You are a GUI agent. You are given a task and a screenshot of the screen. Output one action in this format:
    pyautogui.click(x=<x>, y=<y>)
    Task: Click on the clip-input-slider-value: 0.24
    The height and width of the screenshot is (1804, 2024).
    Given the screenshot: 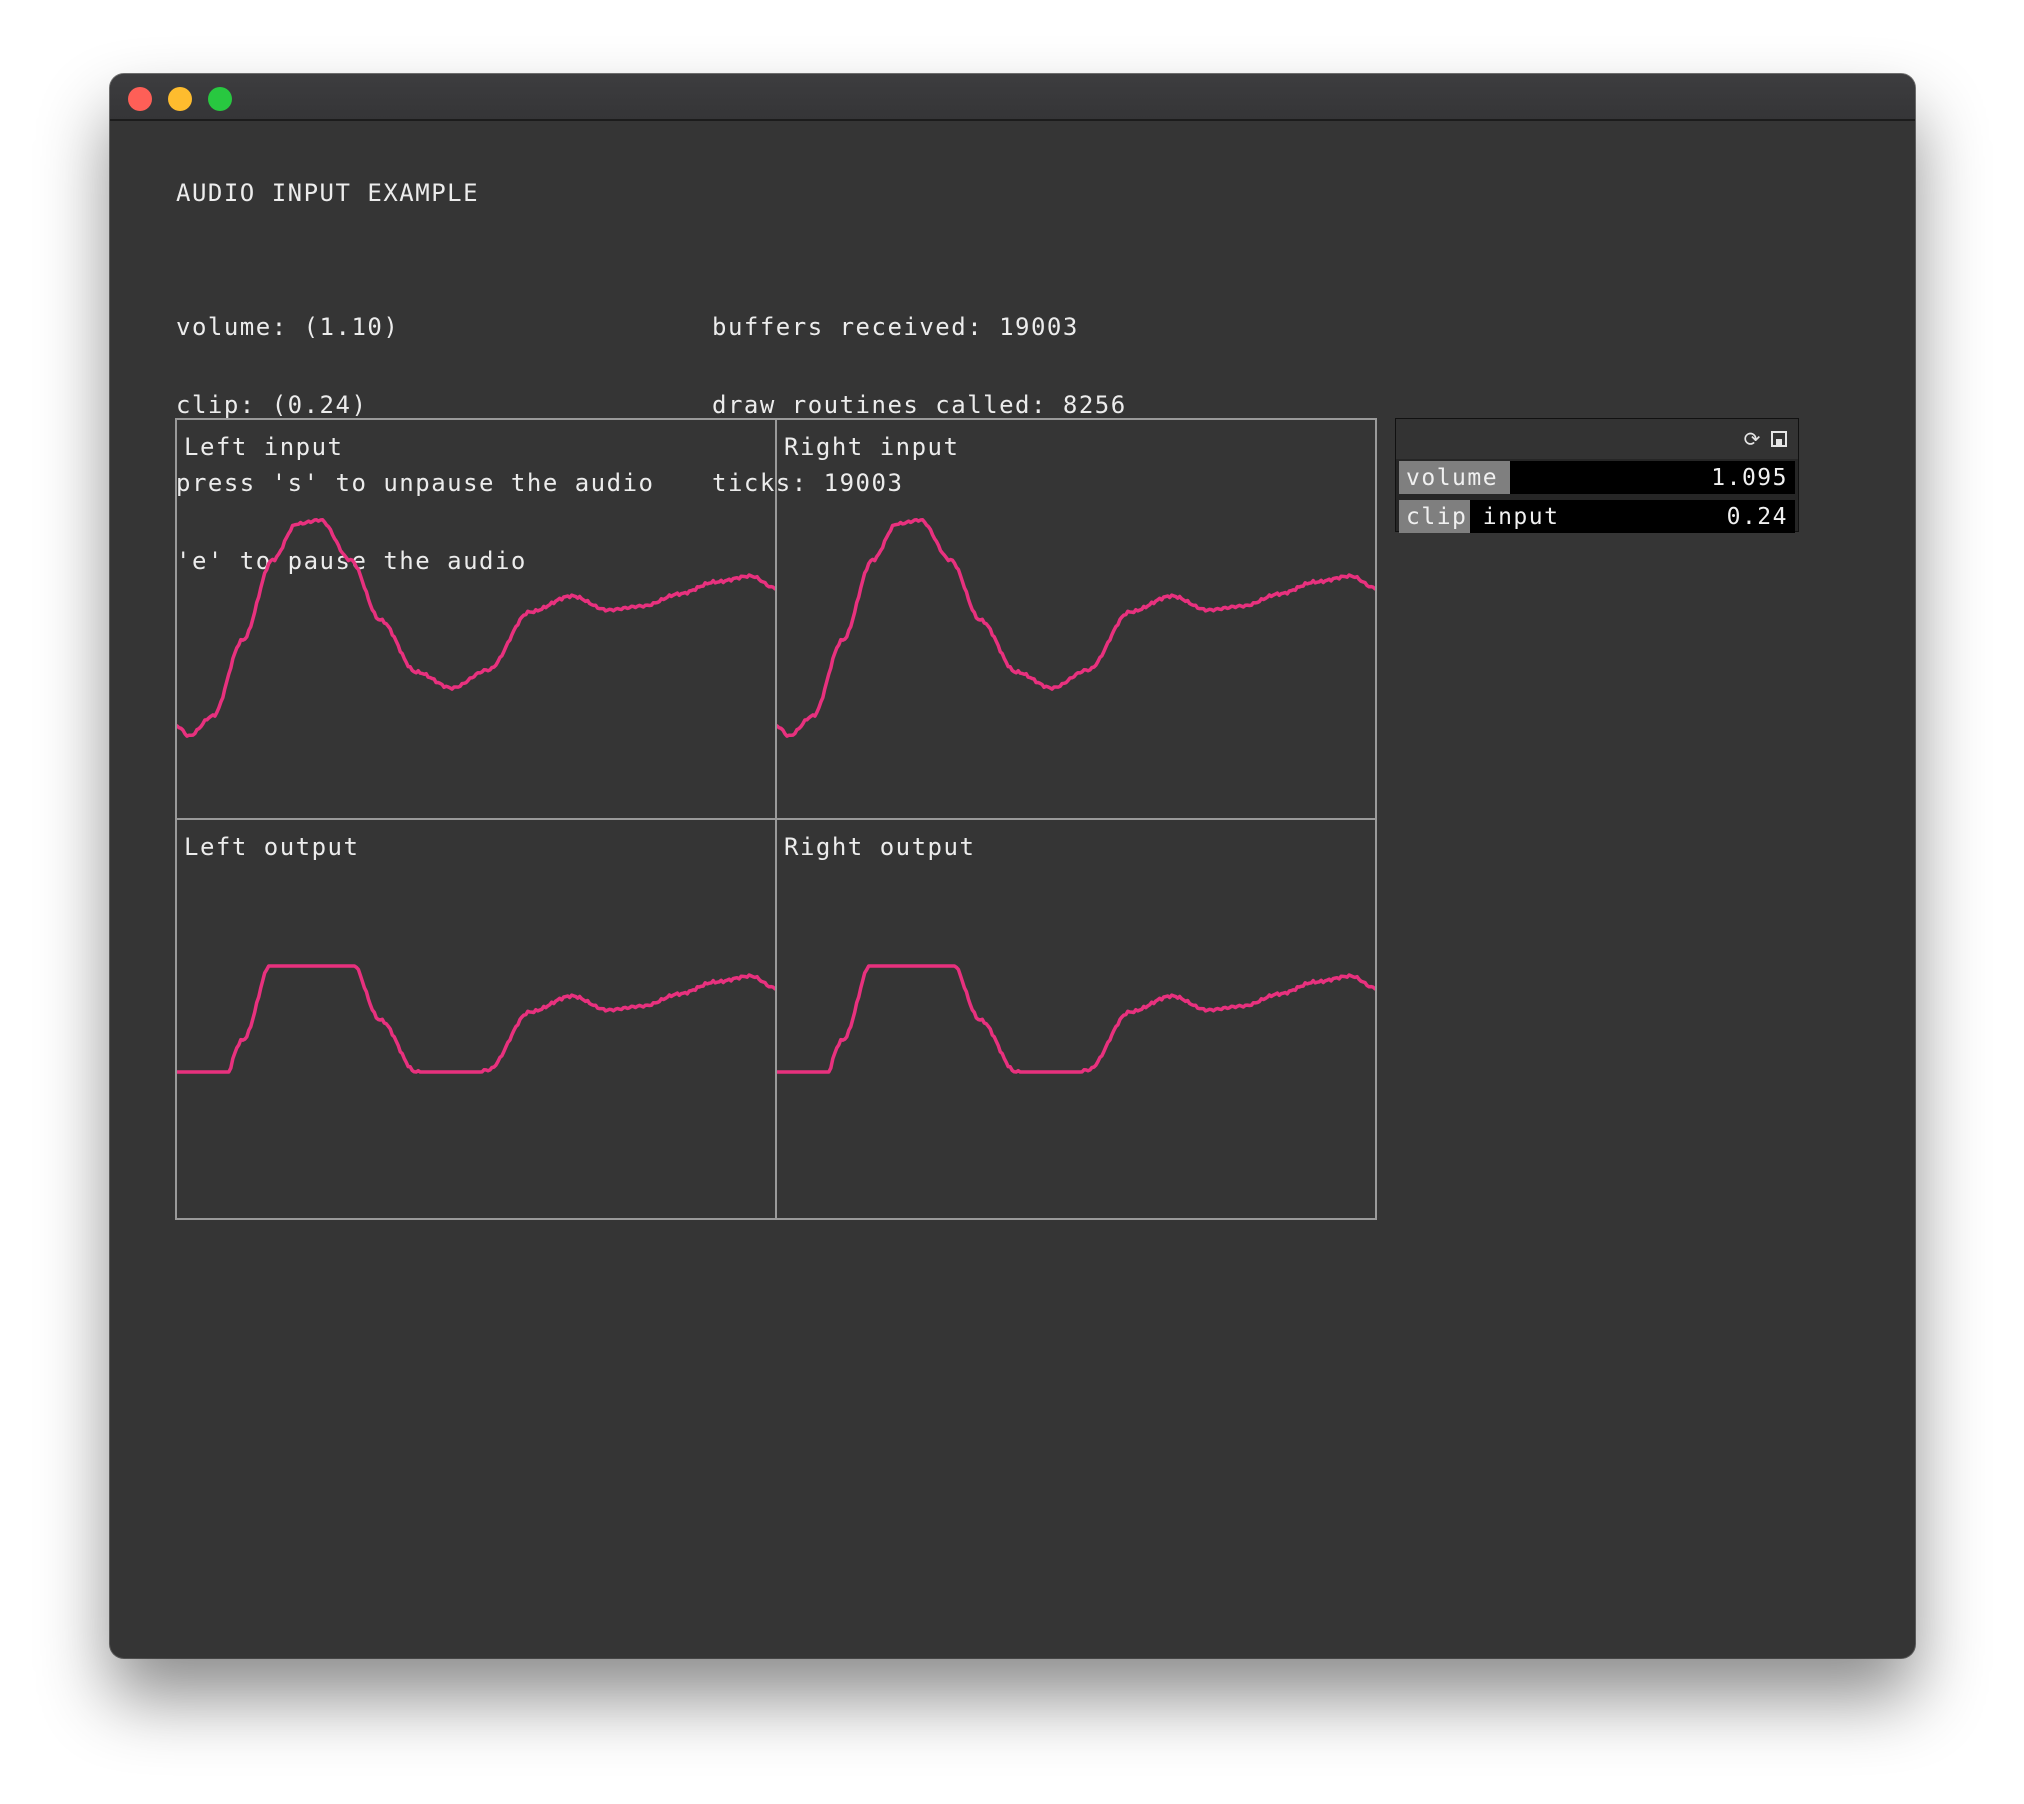 What is the action you would take?
    pyautogui.click(x=1757, y=517)
    